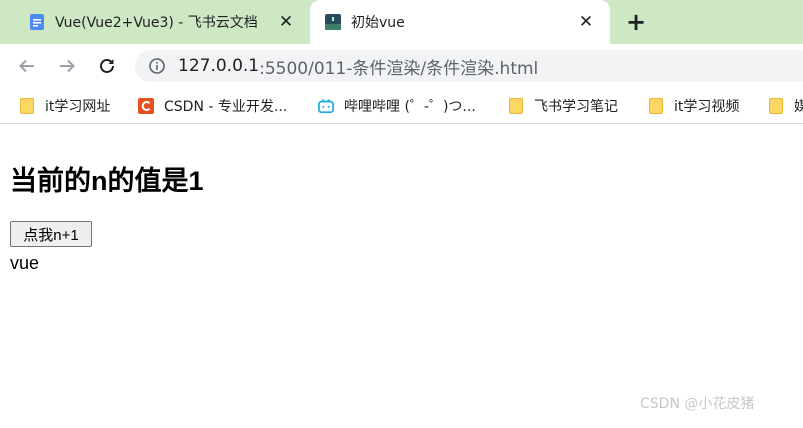  Describe the element at coordinates (326, 106) in the screenshot. I see `bilibili-tv-icon` at that location.